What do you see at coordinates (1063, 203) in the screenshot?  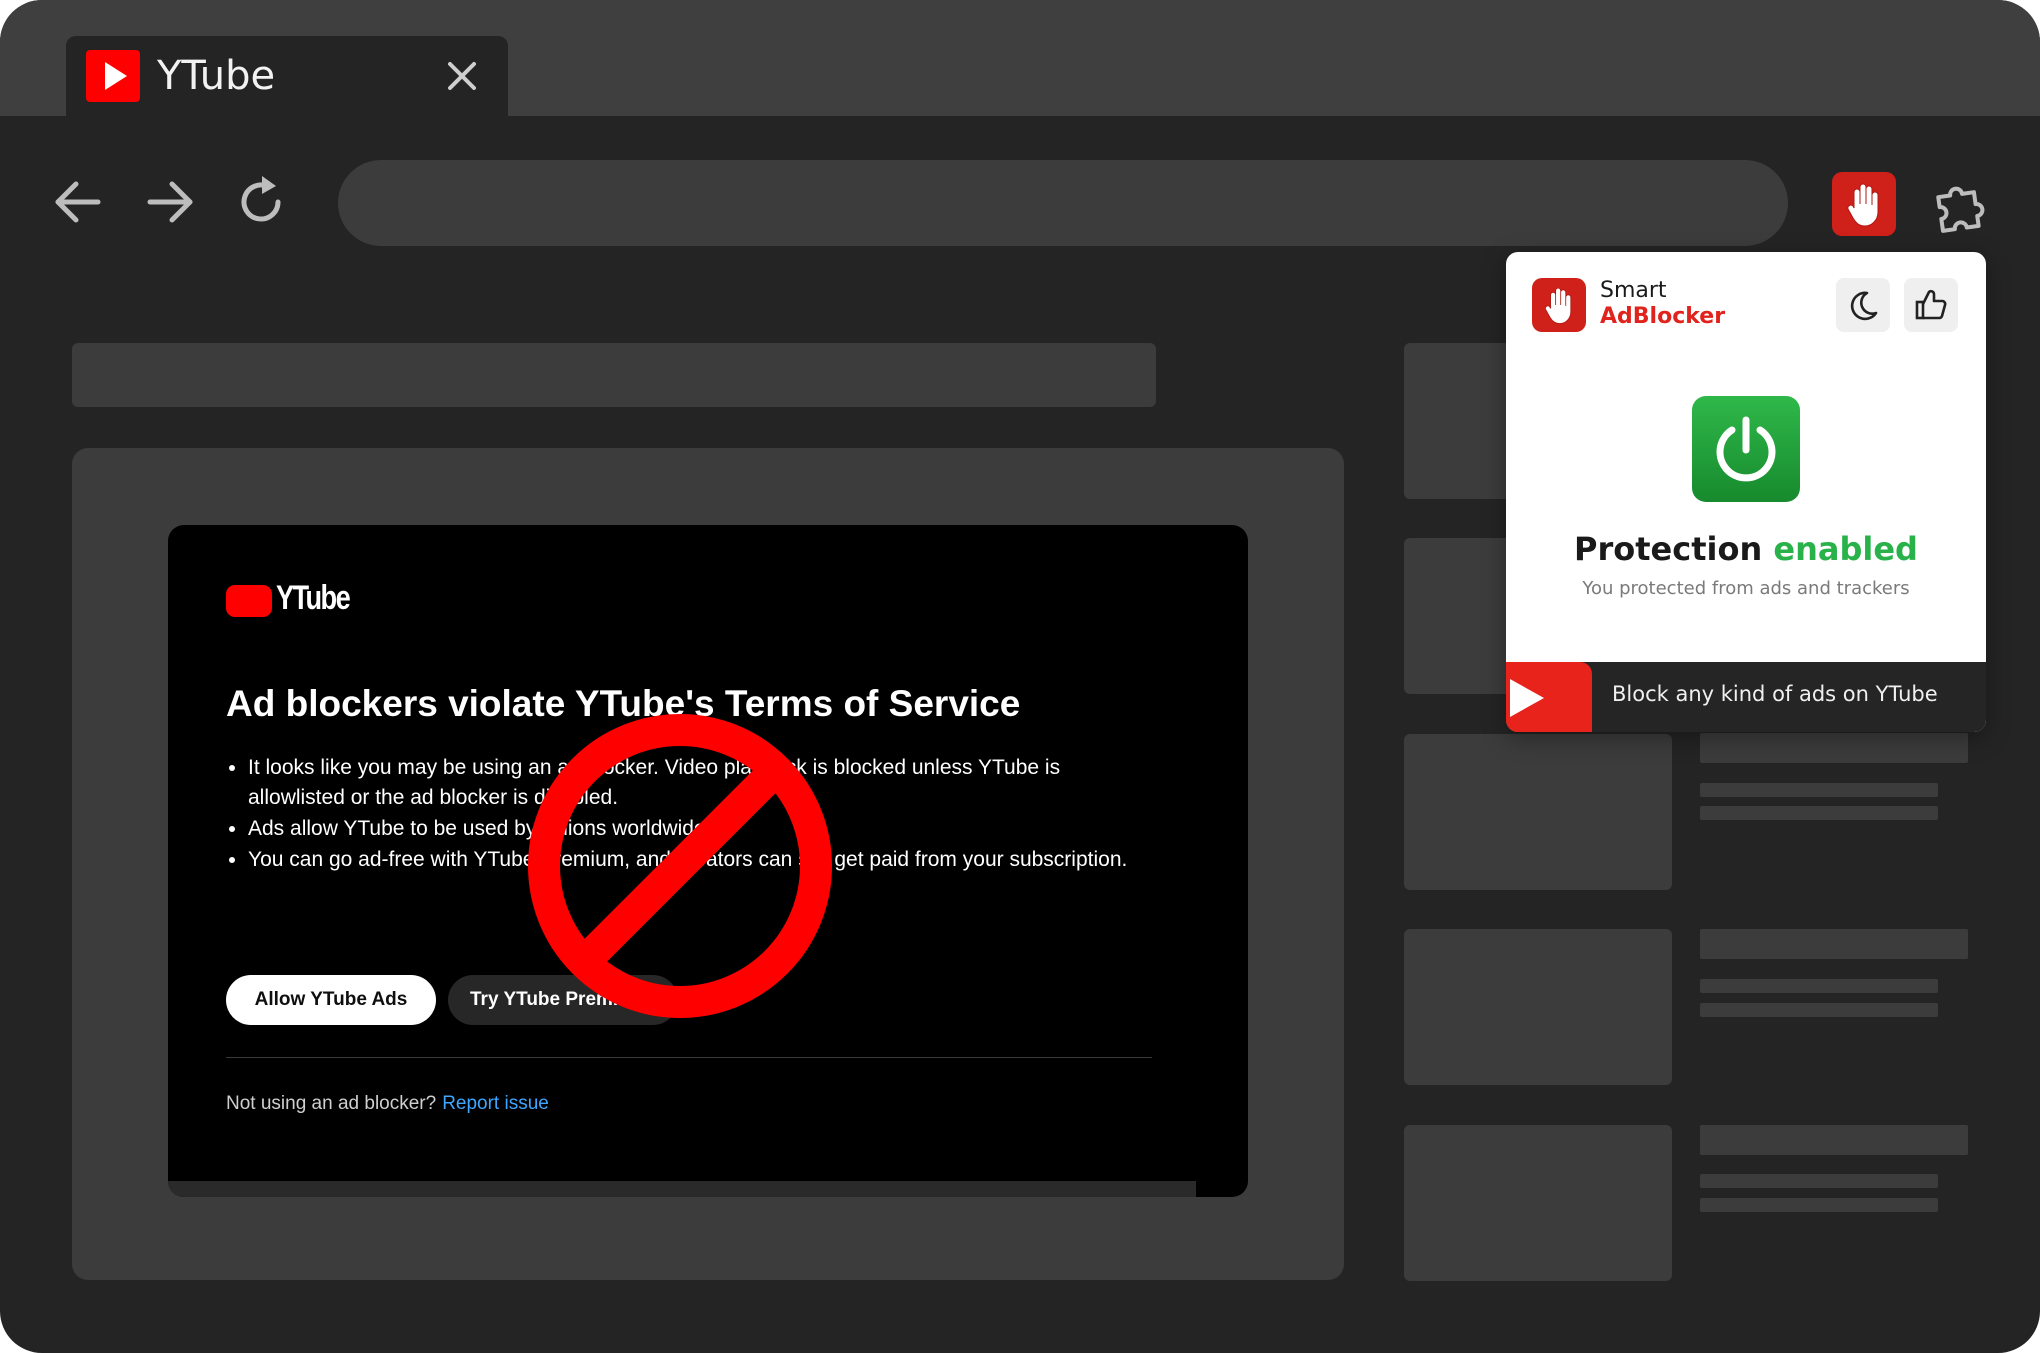 I see `address-bar` at bounding box center [1063, 203].